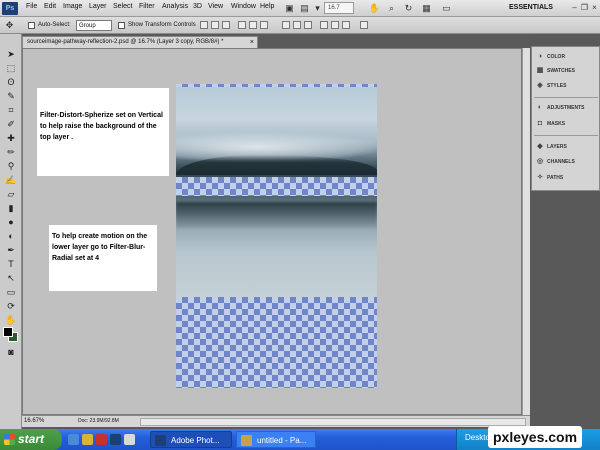 The width and height of the screenshot is (600, 450). What do you see at coordinates (11, 236) in the screenshot?
I see `dodge-tool-icon: ◐` at bounding box center [11, 236].